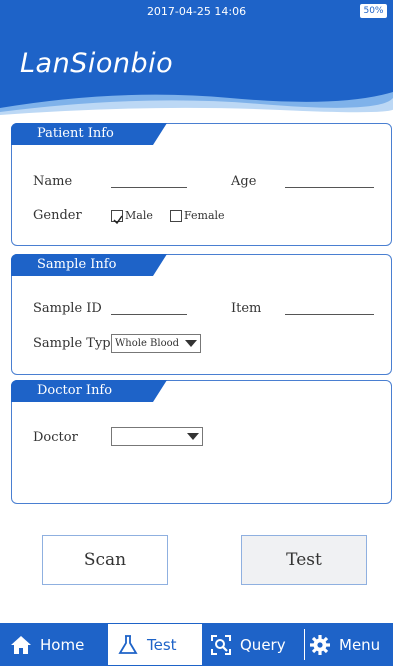 The image size is (393, 666). Describe the element at coordinates (329, 187) in the screenshot. I see `age-field` at that location.